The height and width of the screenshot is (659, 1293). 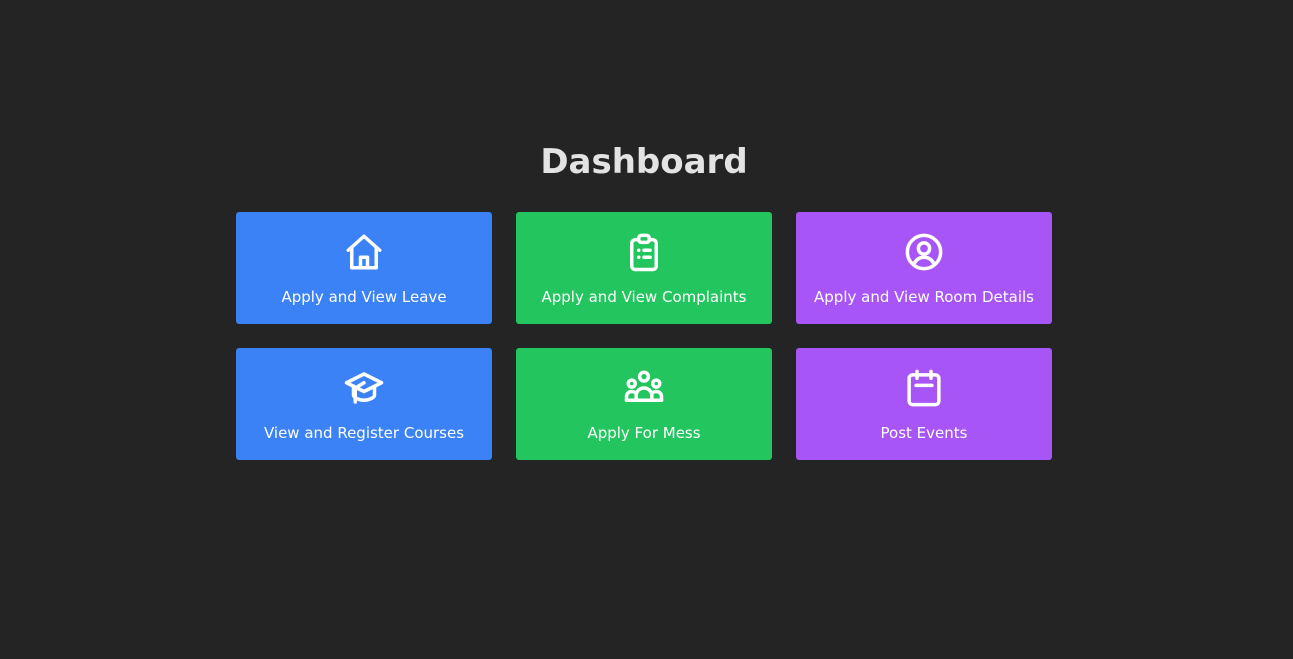 What do you see at coordinates (924, 388) in the screenshot?
I see `calendar-icon` at bounding box center [924, 388].